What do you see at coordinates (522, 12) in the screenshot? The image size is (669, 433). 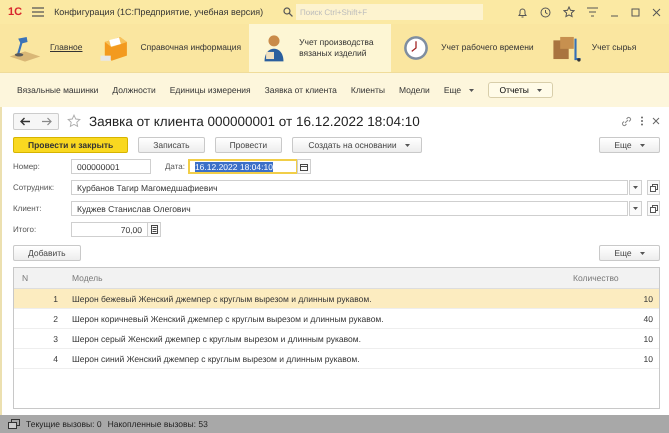 I see `bell-icon` at bounding box center [522, 12].